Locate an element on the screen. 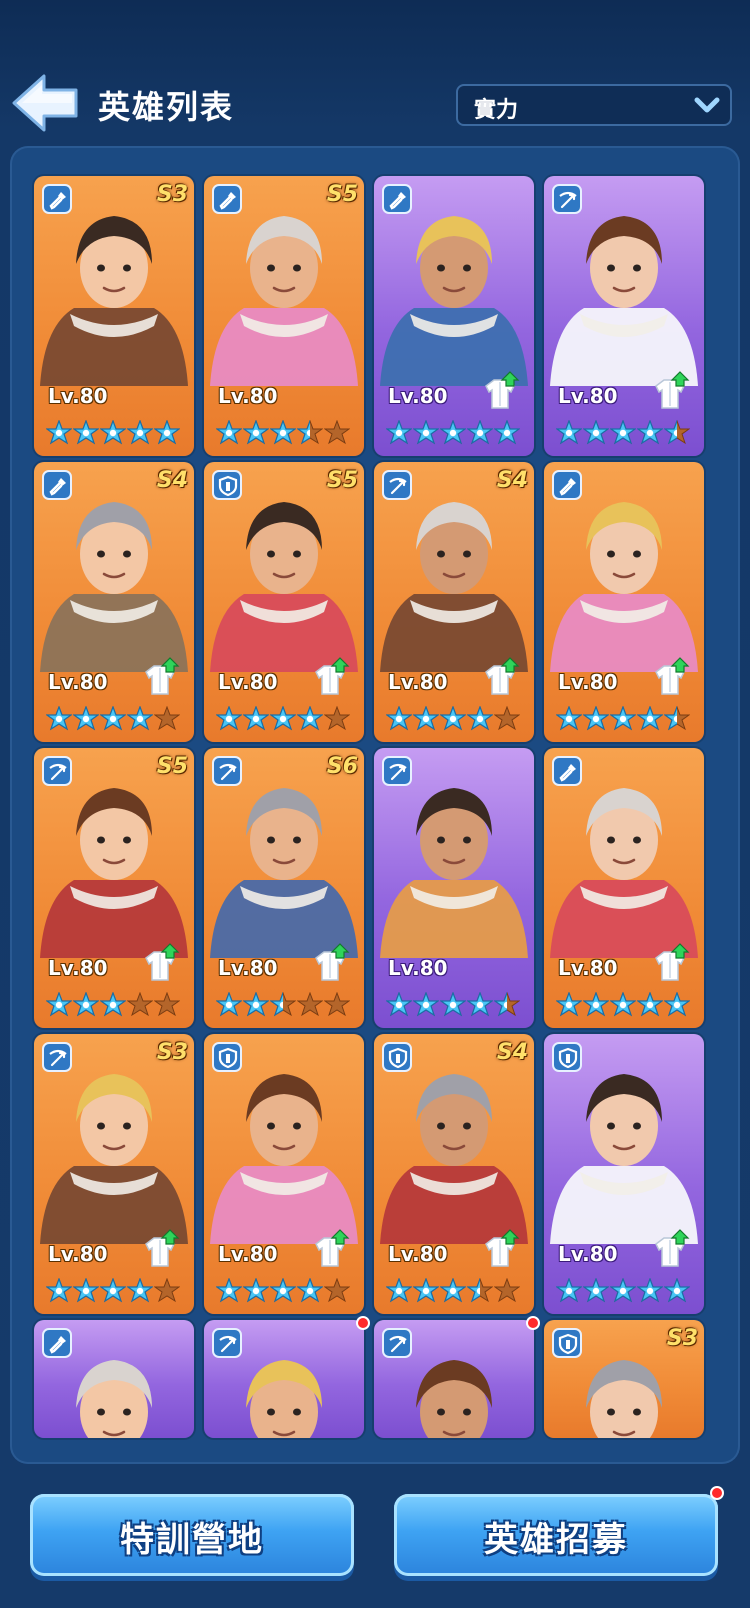 This screenshot has width=750, height=1608. training-camp-button: 特訓營地 is located at coordinates (192, 1535).